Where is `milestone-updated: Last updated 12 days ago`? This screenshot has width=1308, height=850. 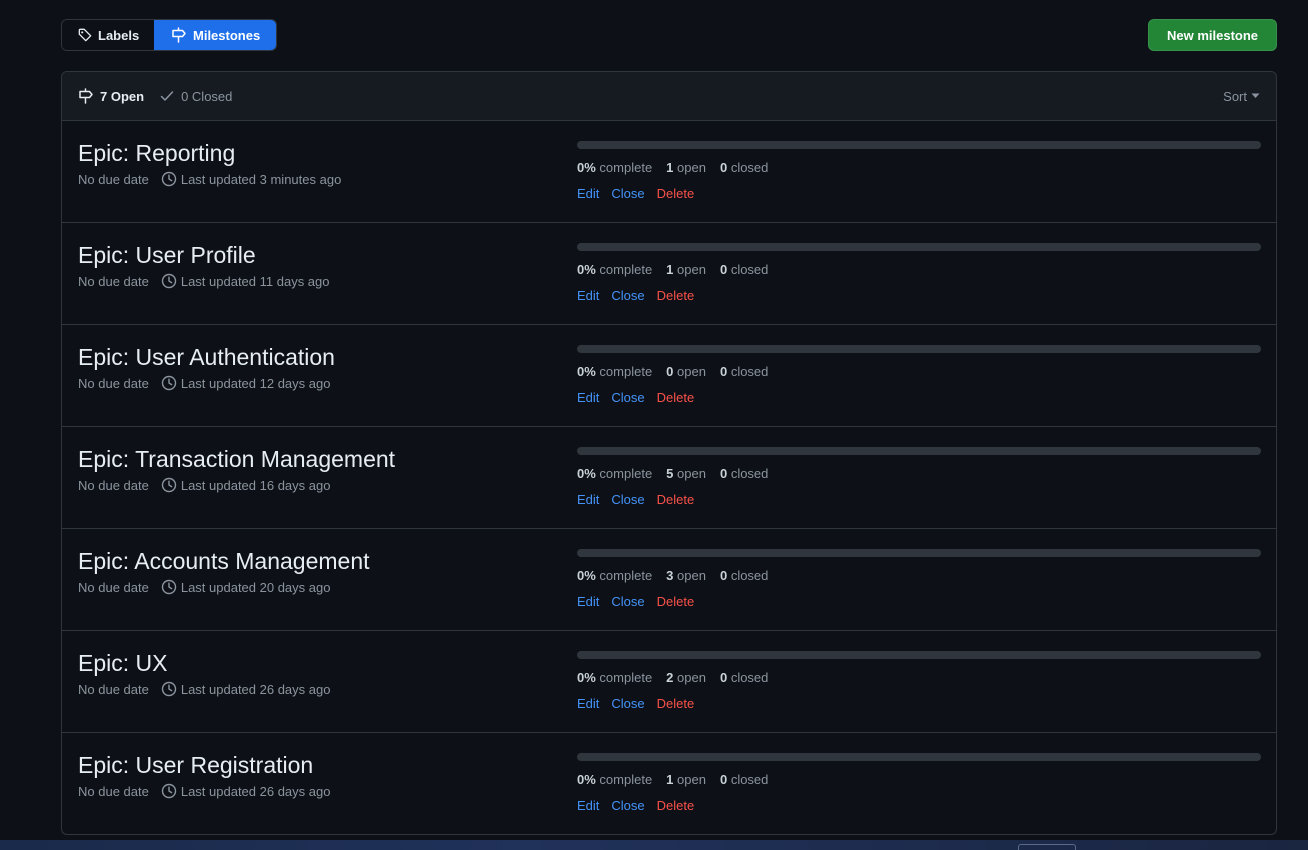 milestone-updated: Last updated 12 days ago is located at coordinates (245, 383).